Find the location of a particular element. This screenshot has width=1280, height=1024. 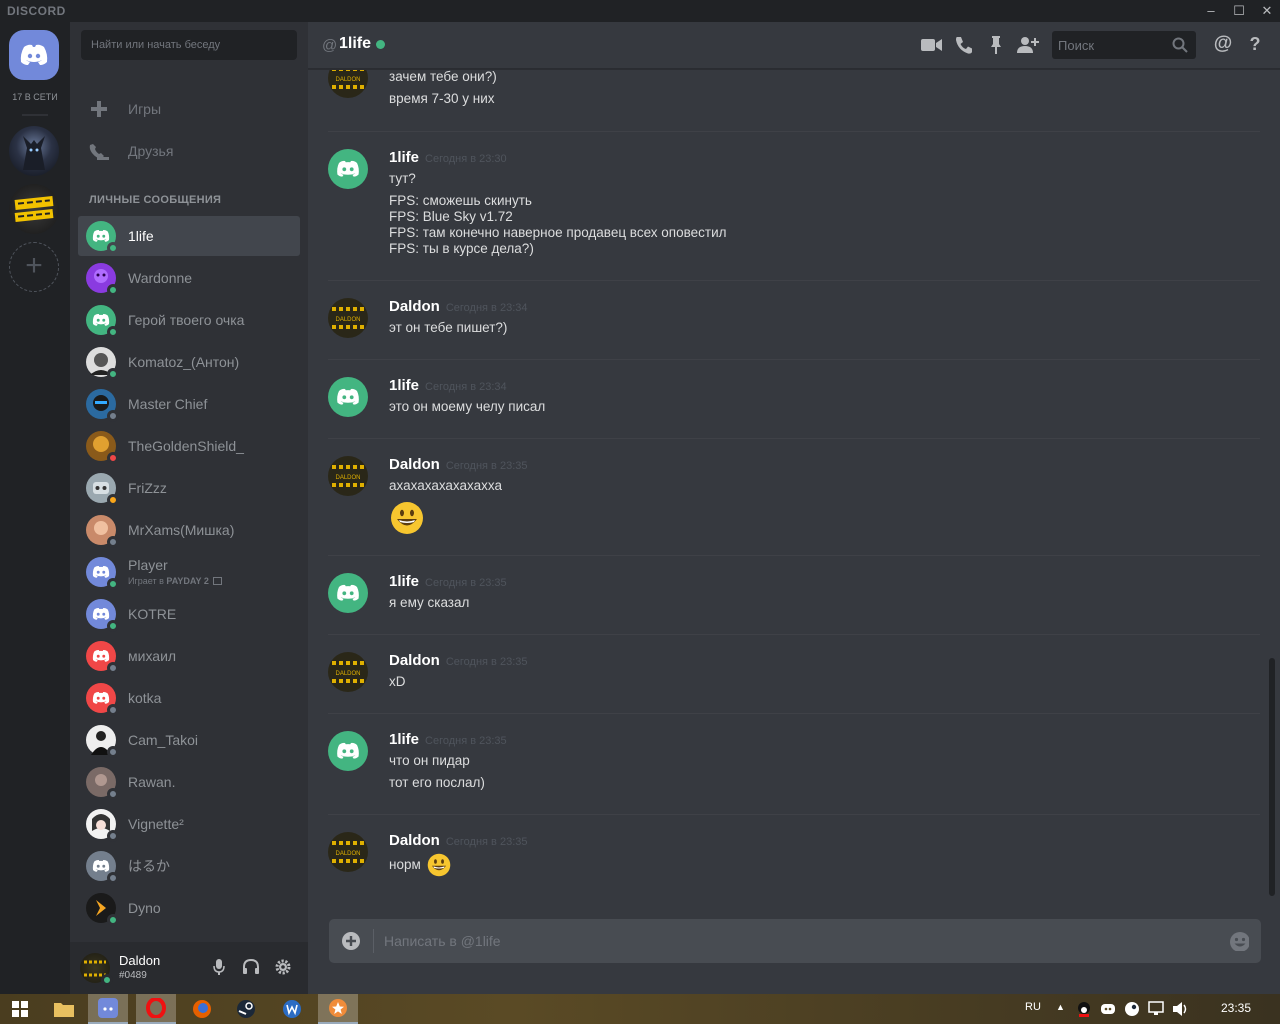

upload-plus-icon is located at coordinates (351, 941).